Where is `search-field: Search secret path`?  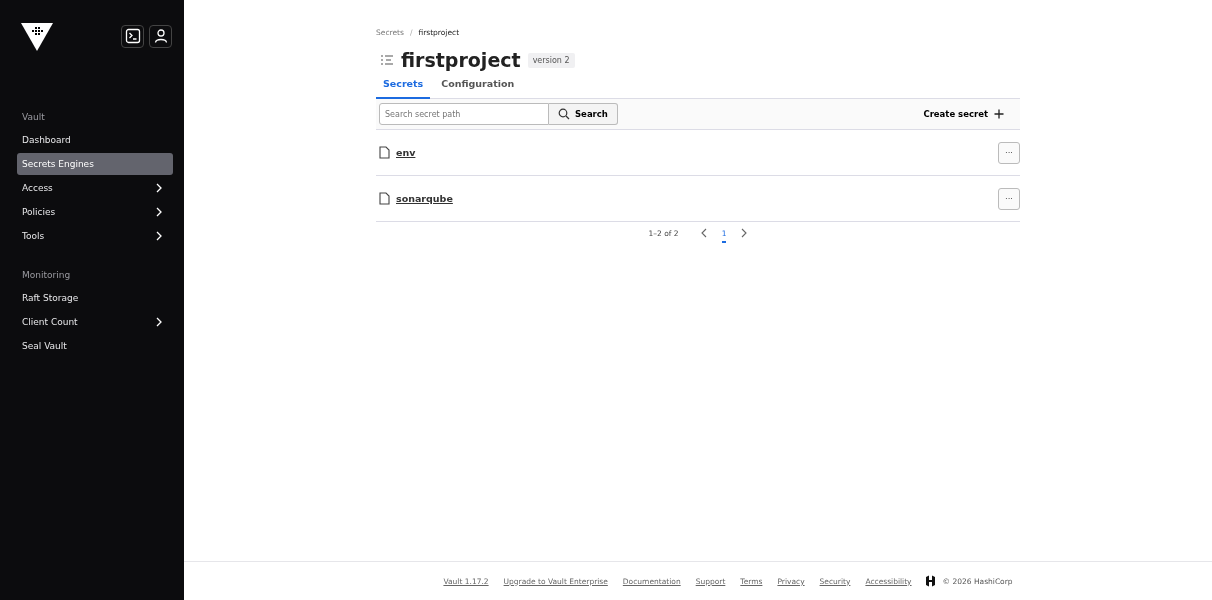
search-field: Search secret path is located at coordinates (464, 114).